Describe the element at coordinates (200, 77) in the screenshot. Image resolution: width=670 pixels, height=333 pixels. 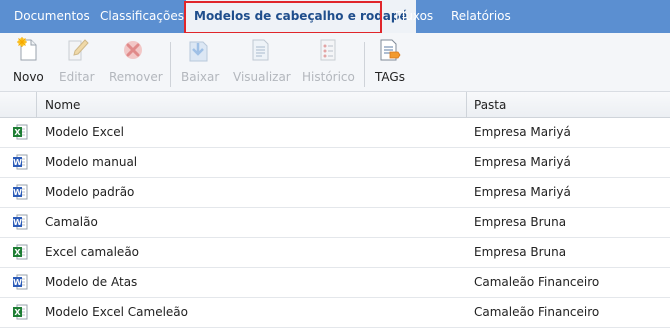
I see `download-button-label: Baixar` at that location.